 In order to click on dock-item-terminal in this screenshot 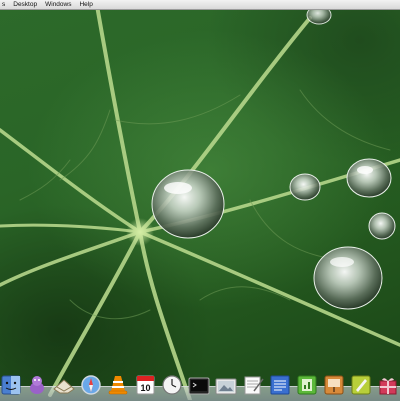, I will do `click(199, 383)`.